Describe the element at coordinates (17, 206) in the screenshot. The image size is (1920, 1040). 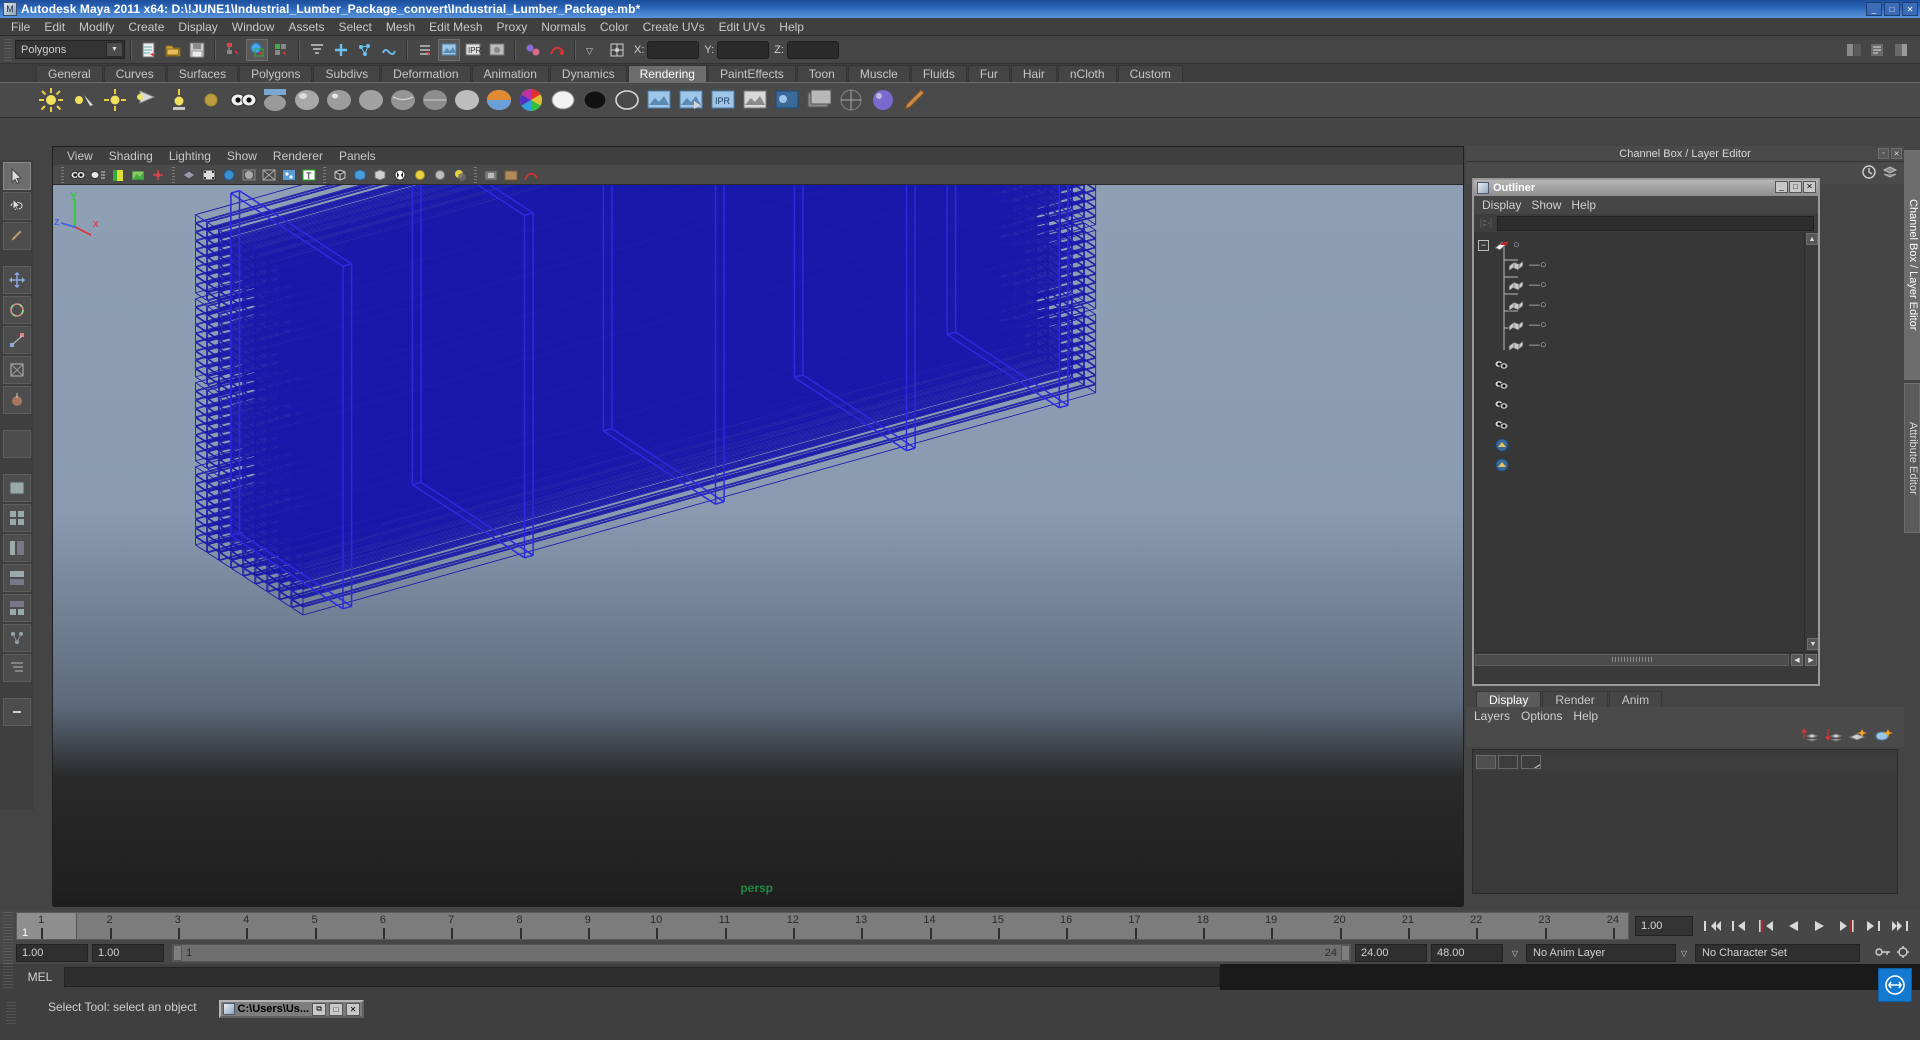
I see `lasso-tool-button` at that location.